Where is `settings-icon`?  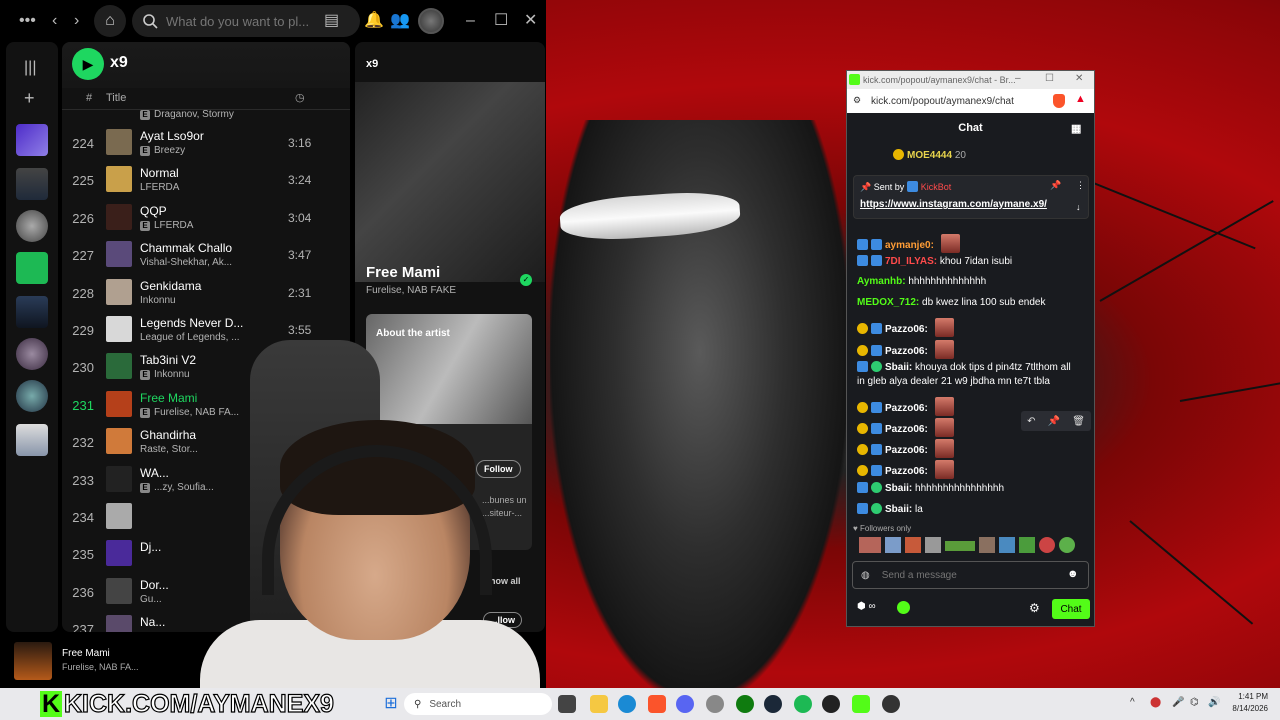 settings-icon is located at coordinates (715, 704).